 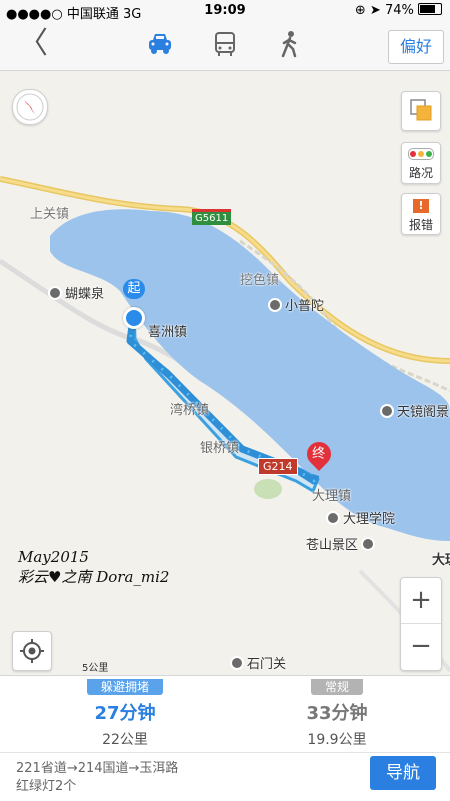 I want to click on start-dot, so click(x=134, y=318).